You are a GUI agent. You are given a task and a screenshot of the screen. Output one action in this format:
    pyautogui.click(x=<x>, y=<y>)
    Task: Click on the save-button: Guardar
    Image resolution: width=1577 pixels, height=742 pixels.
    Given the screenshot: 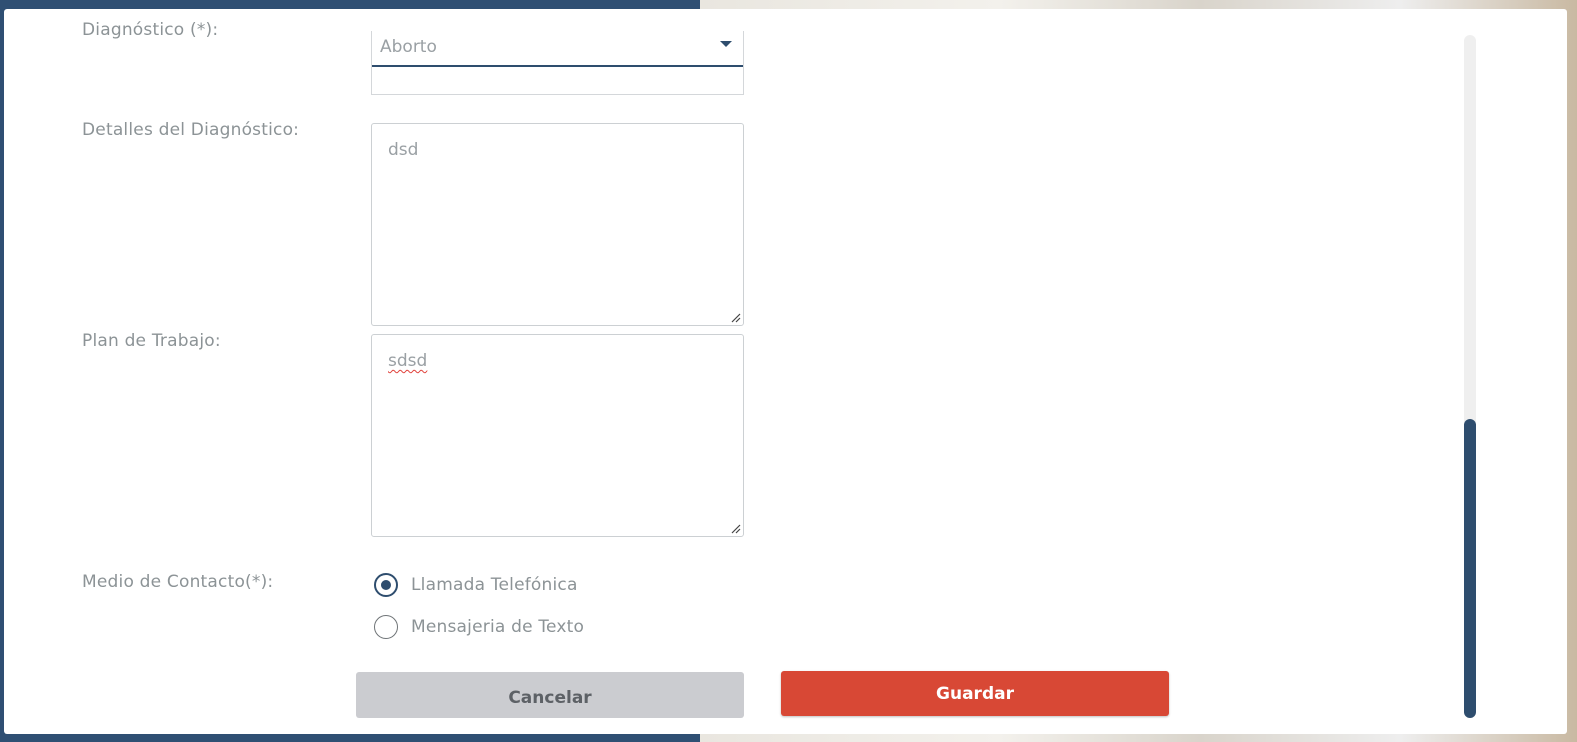 What is the action you would take?
    pyautogui.click(x=975, y=693)
    